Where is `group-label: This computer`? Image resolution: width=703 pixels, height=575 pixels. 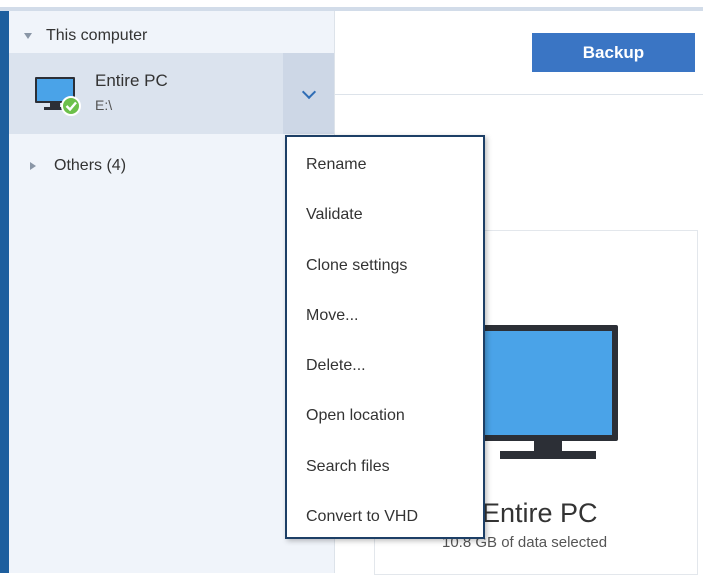
group-label: This computer is located at coordinates (97, 35).